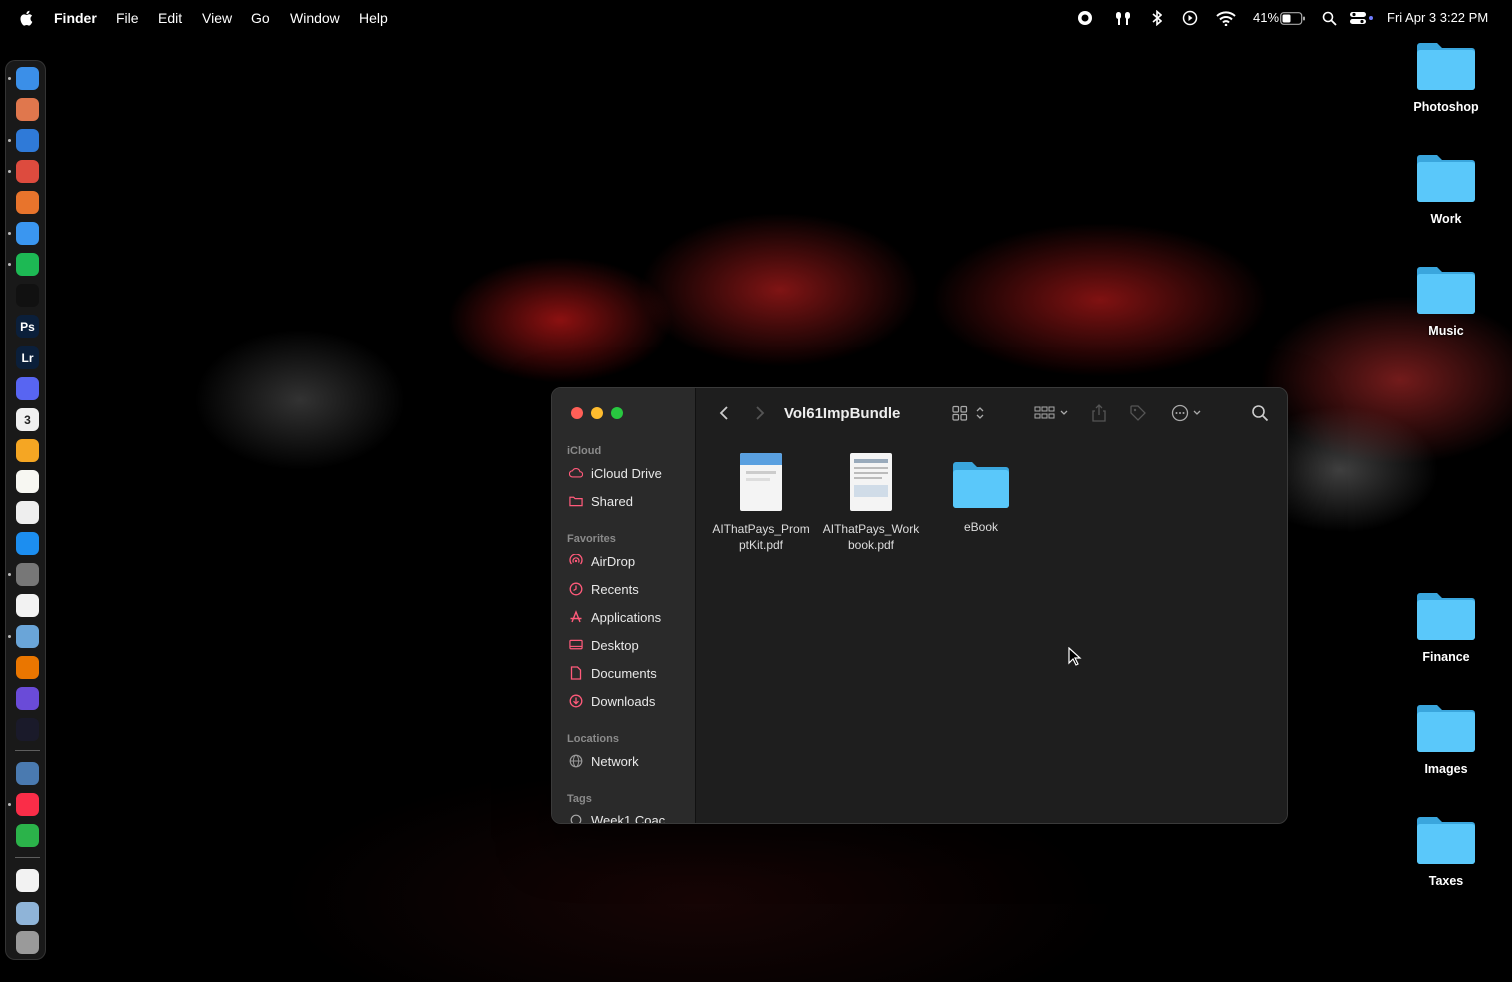 The height and width of the screenshot is (982, 1512). What do you see at coordinates (1446, 881) in the screenshot?
I see `desktop-folder-label: Taxes` at bounding box center [1446, 881].